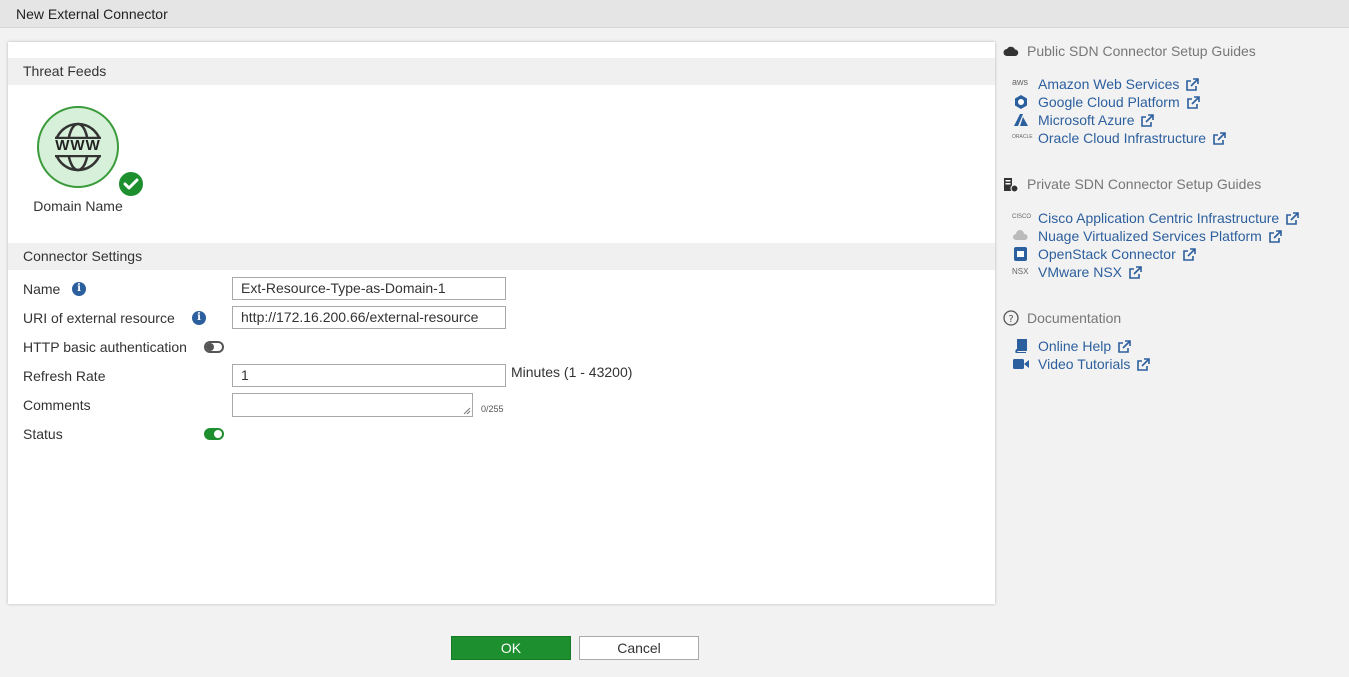  Describe the element at coordinates (199, 318) in the screenshot. I see `uri-info-icon: i` at that location.